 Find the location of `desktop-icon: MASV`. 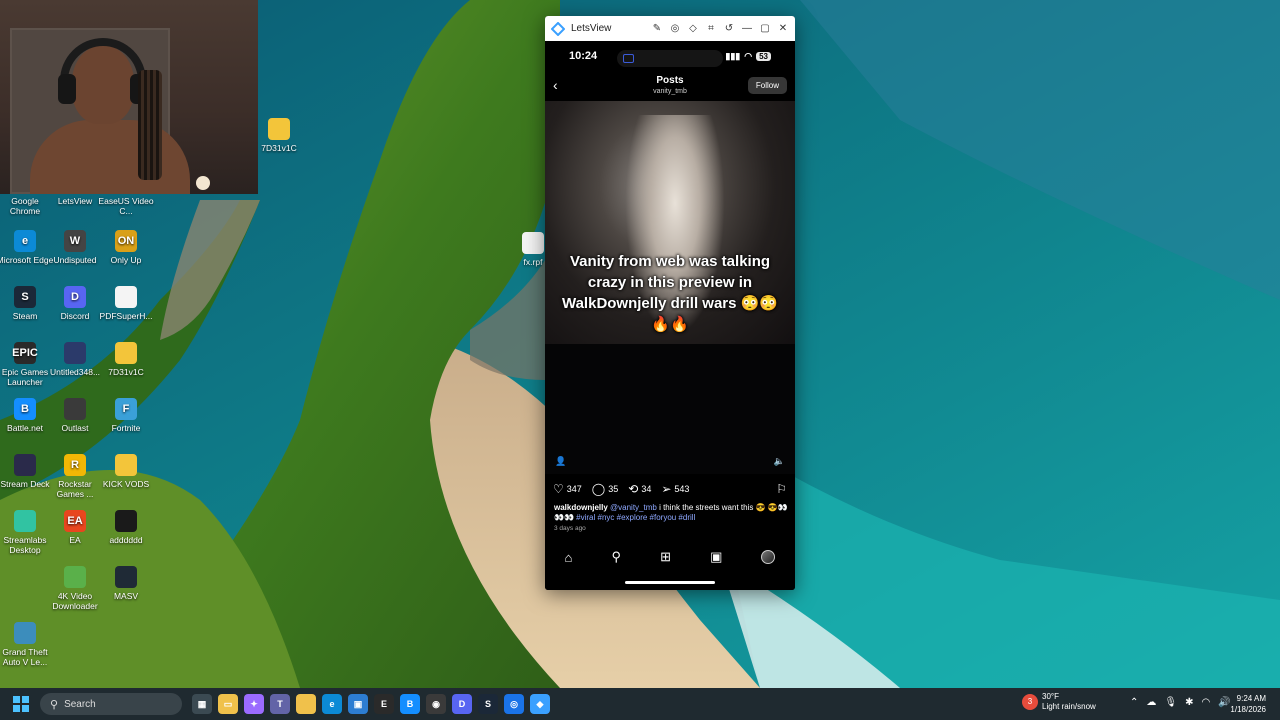

desktop-icon: MASV is located at coordinates (126, 583).